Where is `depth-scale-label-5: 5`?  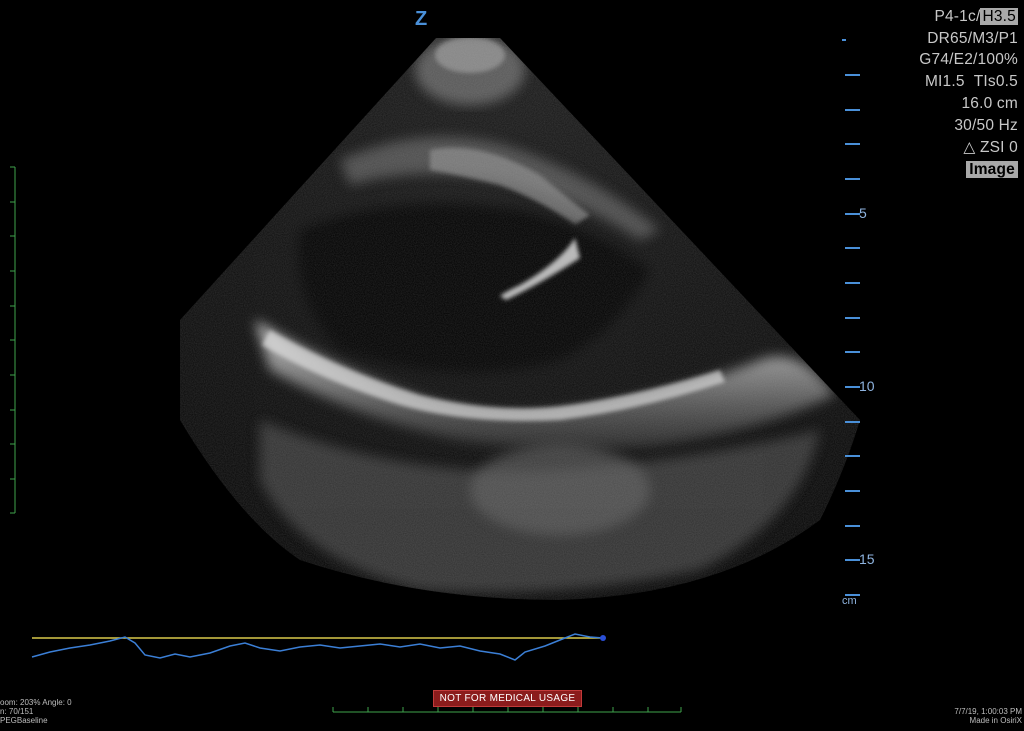 depth-scale-label-5: 5 is located at coordinates (863, 213).